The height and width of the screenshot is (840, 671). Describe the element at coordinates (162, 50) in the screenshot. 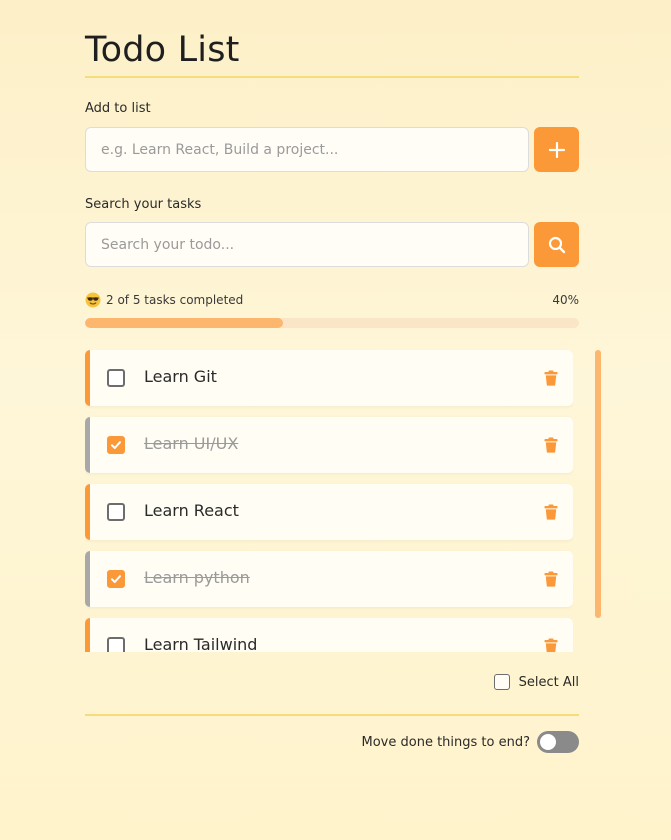

I see `page-title: Todo List` at that location.